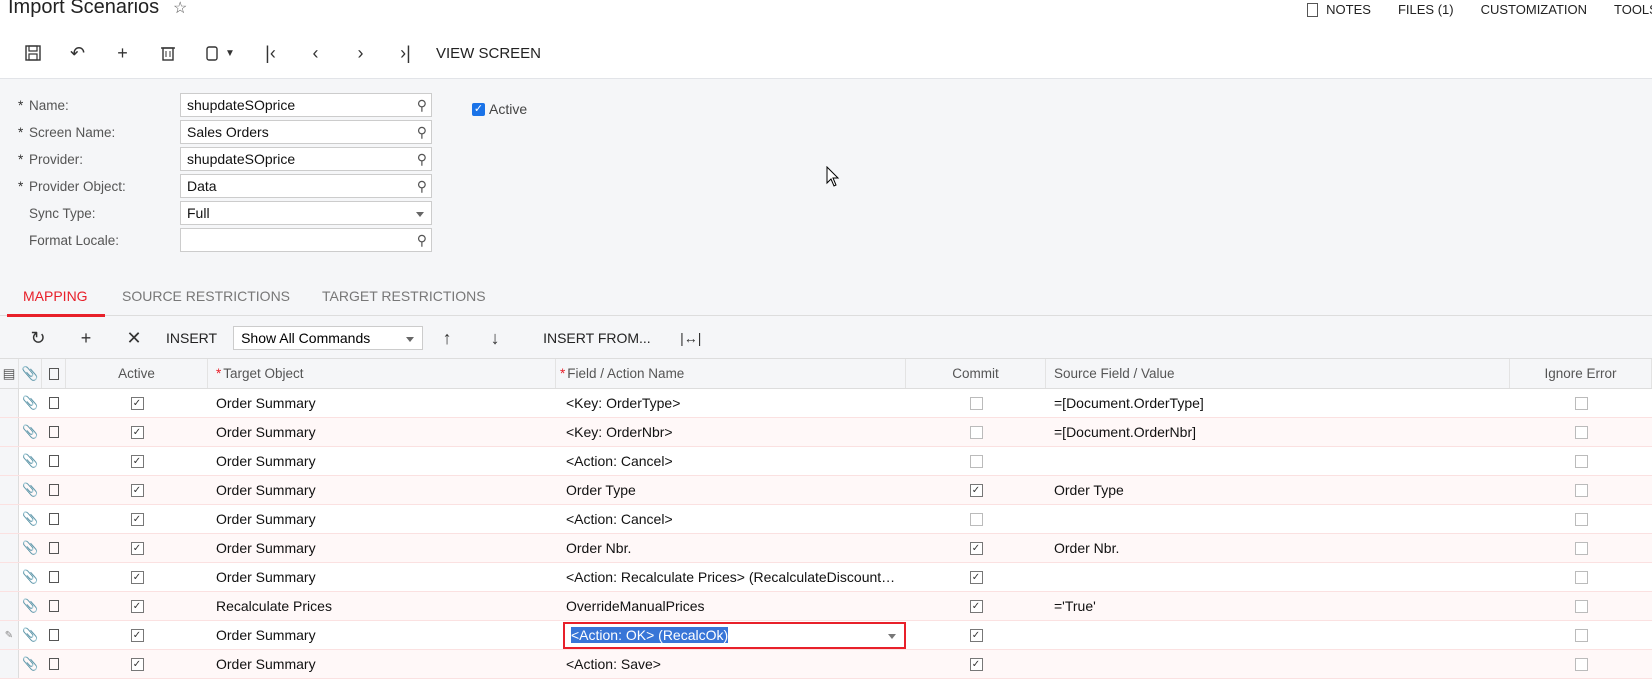 Image resolution: width=1652 pixels, height=695 pixels. Describe the element at coordinates (306, 132) in the screenshot. I see `screen-name-field: Sales Orders ⚲` at that location.